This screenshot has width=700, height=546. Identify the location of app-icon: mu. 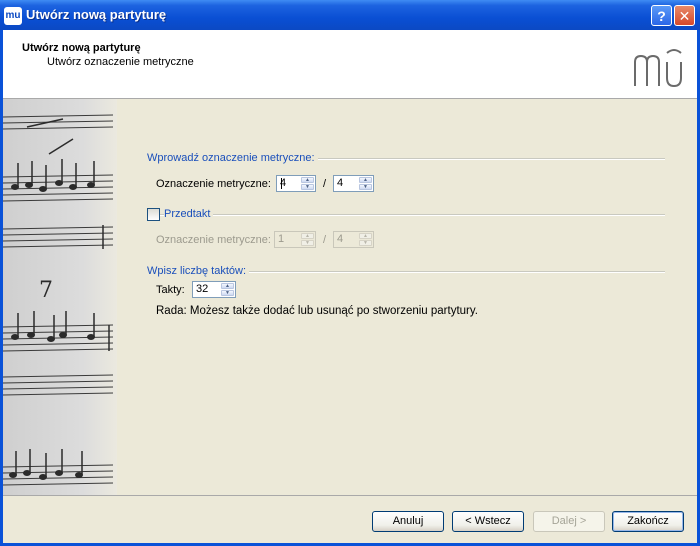
(13, 16).